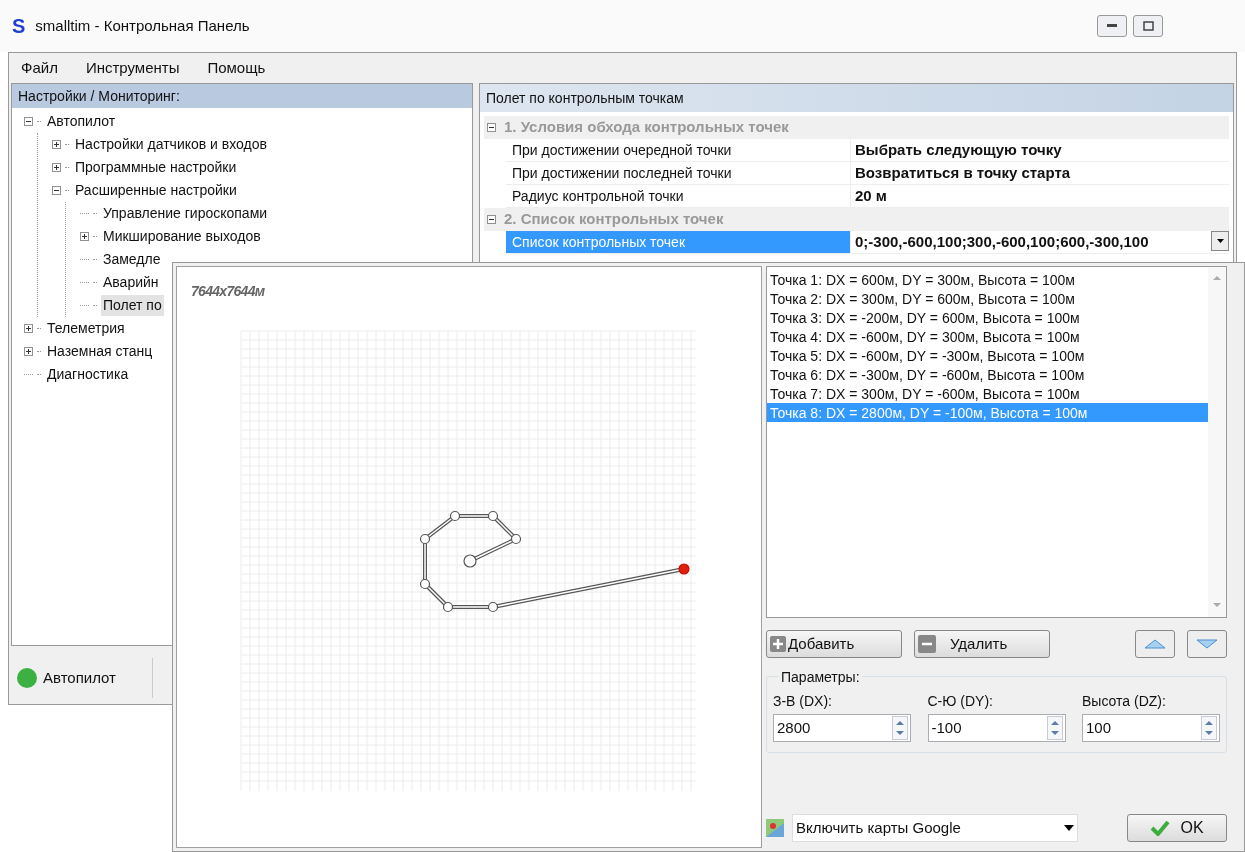  I want to click on ok-button: OK, so click(1177, 828).